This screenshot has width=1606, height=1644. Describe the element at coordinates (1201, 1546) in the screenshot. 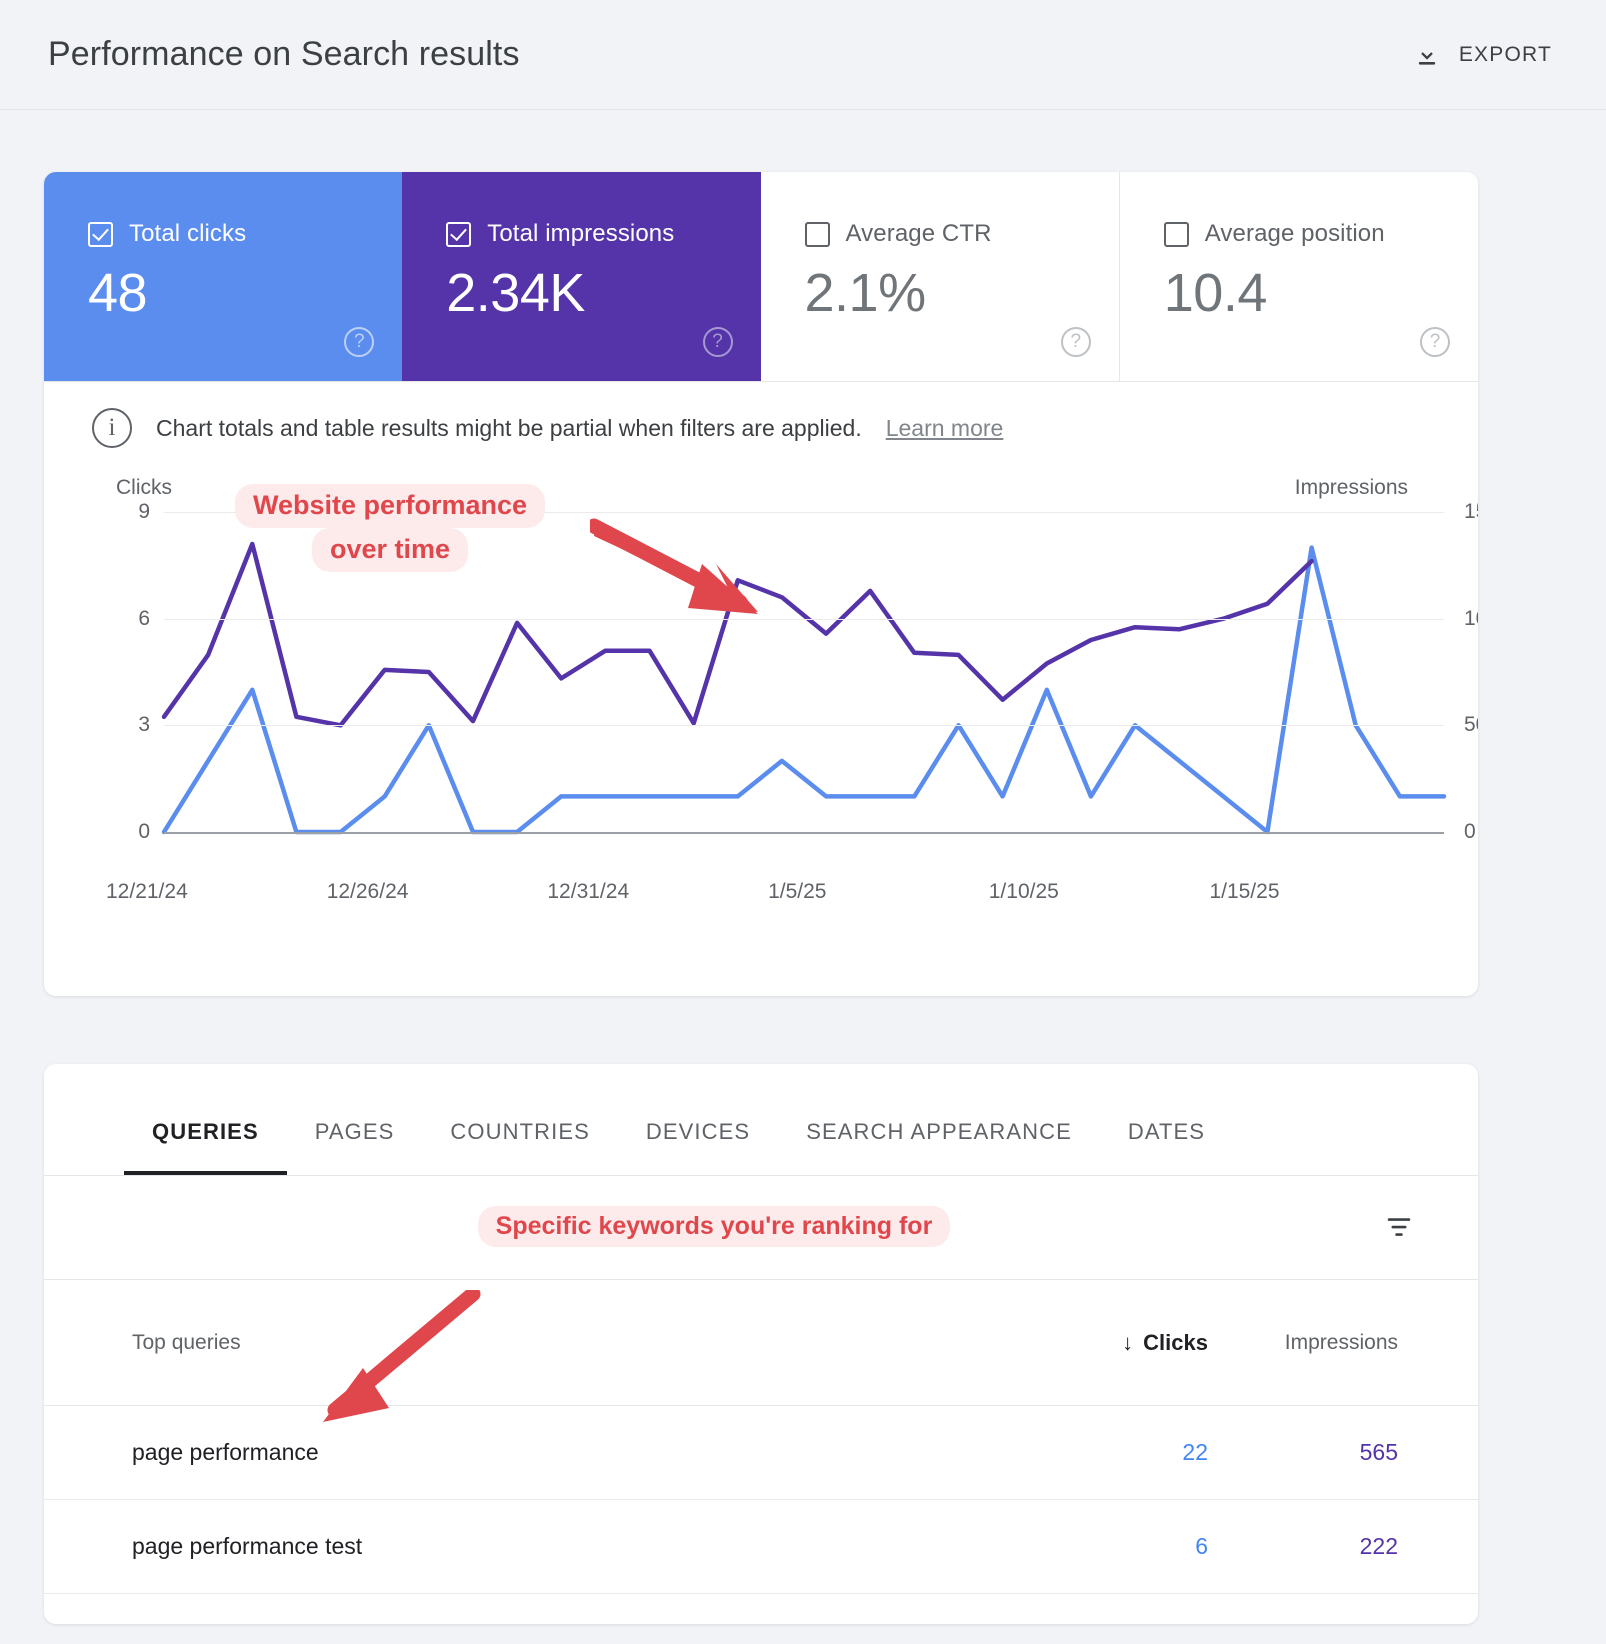

I see `cell-clicks: 6` at that location.